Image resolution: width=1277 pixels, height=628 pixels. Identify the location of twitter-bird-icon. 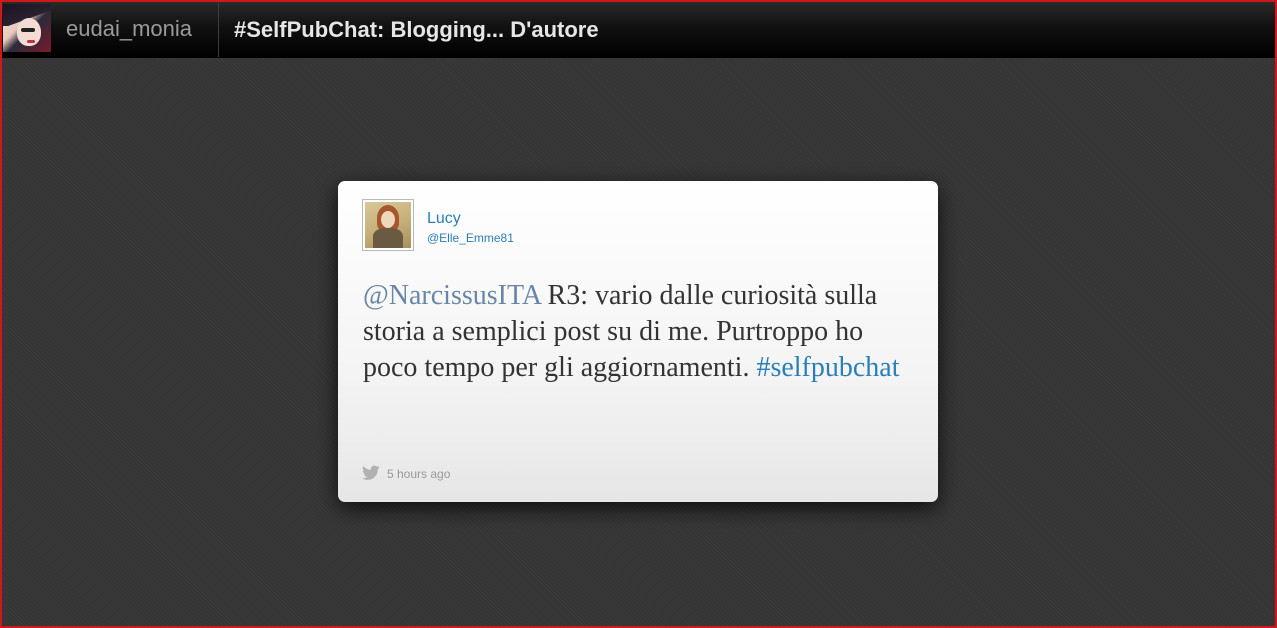
(371, 473).